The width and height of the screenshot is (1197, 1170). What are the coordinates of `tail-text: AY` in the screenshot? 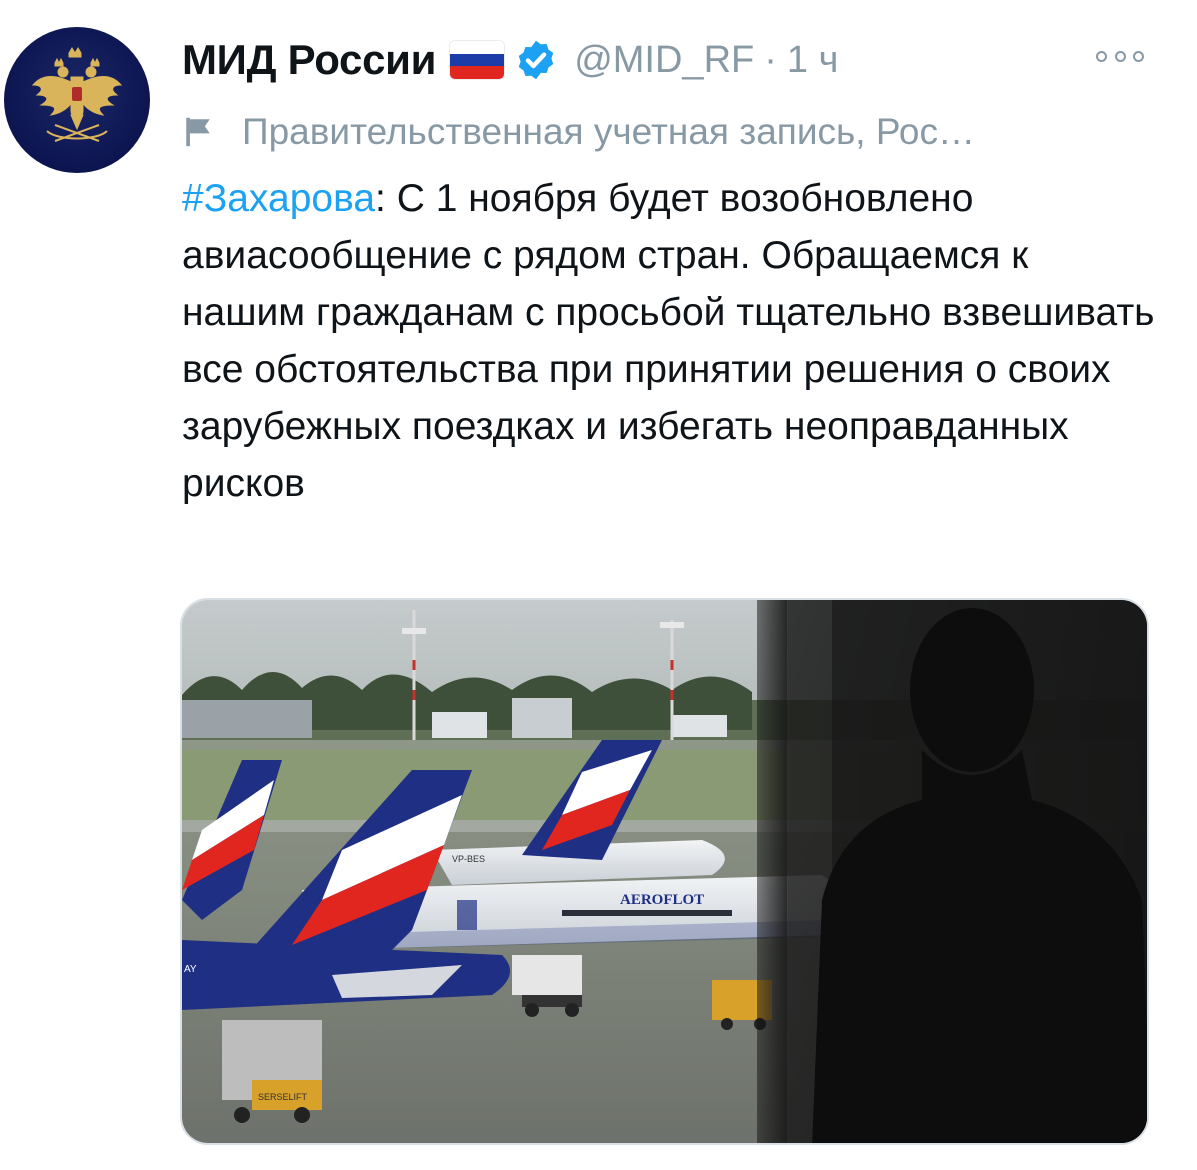 It's located at (190, 969).